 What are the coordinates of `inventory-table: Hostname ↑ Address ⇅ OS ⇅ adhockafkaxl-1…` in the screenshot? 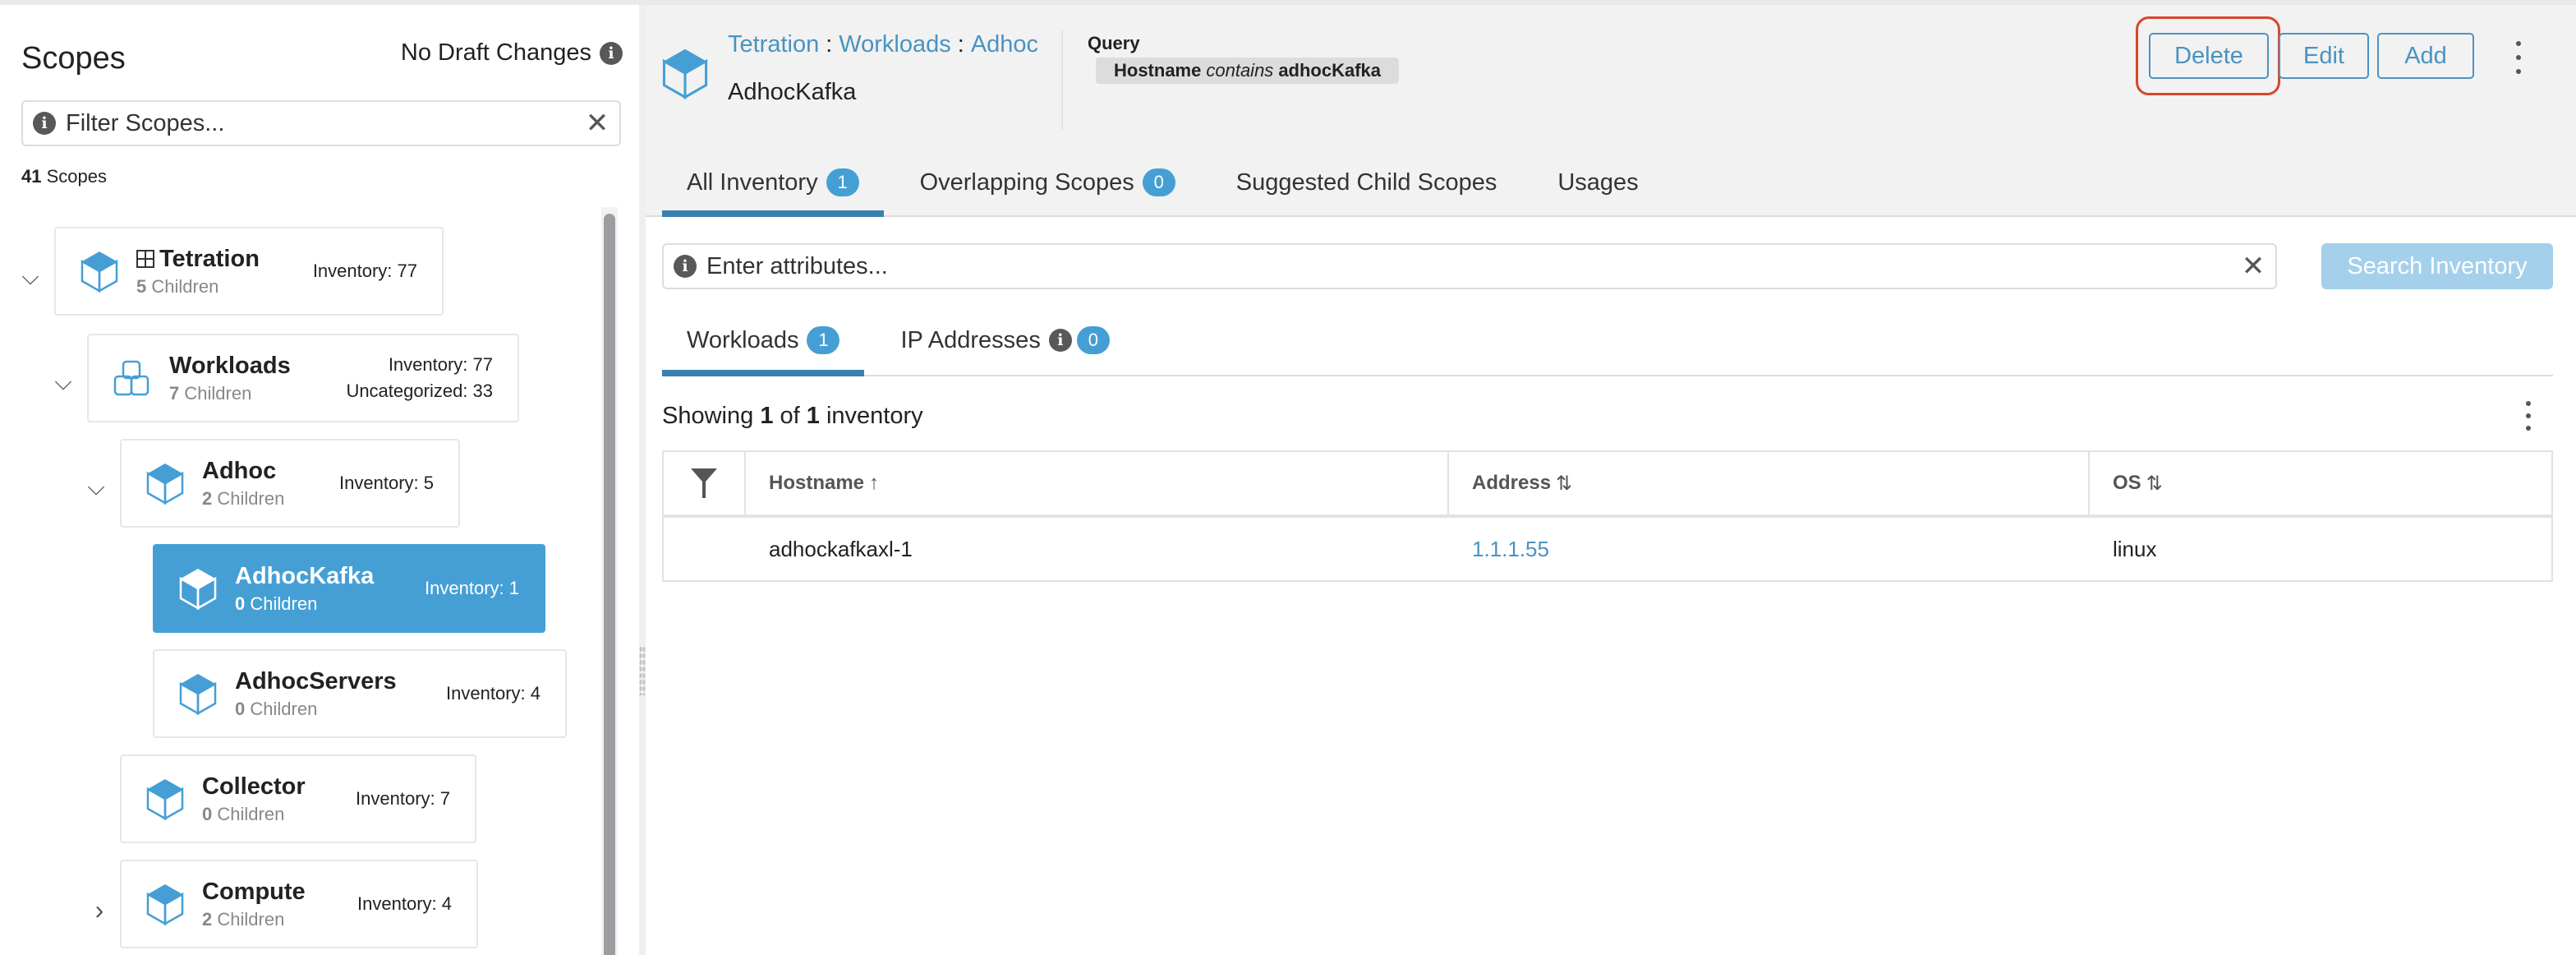 It's located at (1607, 516).